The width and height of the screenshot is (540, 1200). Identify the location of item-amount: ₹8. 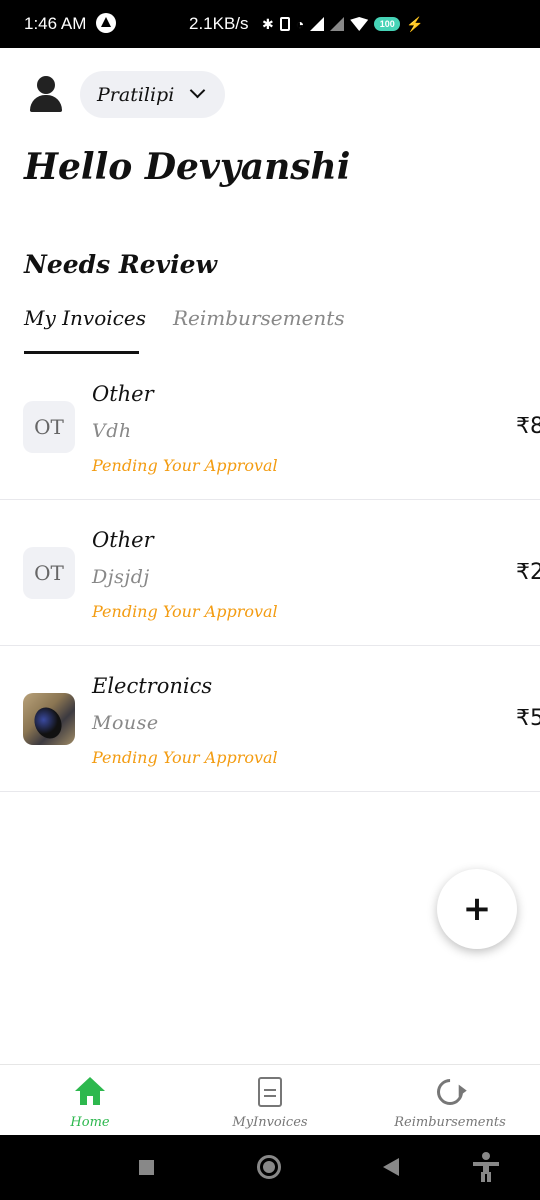
(528, 426).